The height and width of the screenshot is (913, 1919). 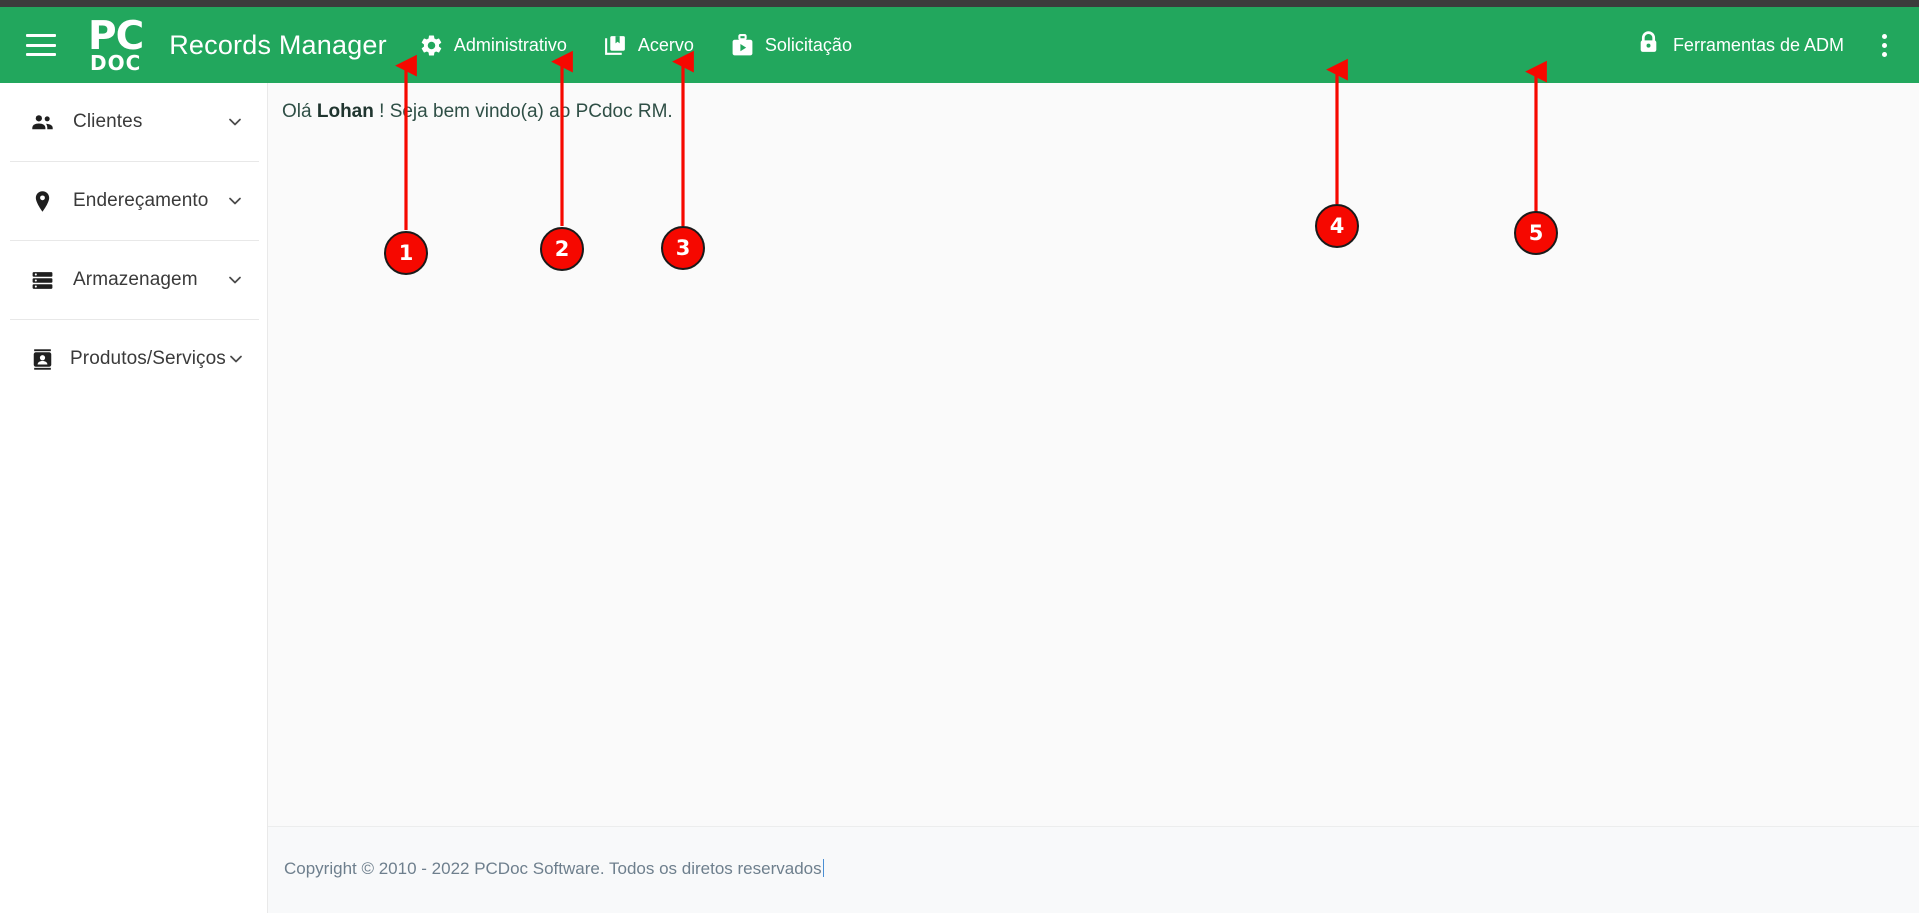 What do you see at coordinates (299, 111) in the screenshot?
I see `welcome-prefix: Olá` at bounding box center [299, 111].